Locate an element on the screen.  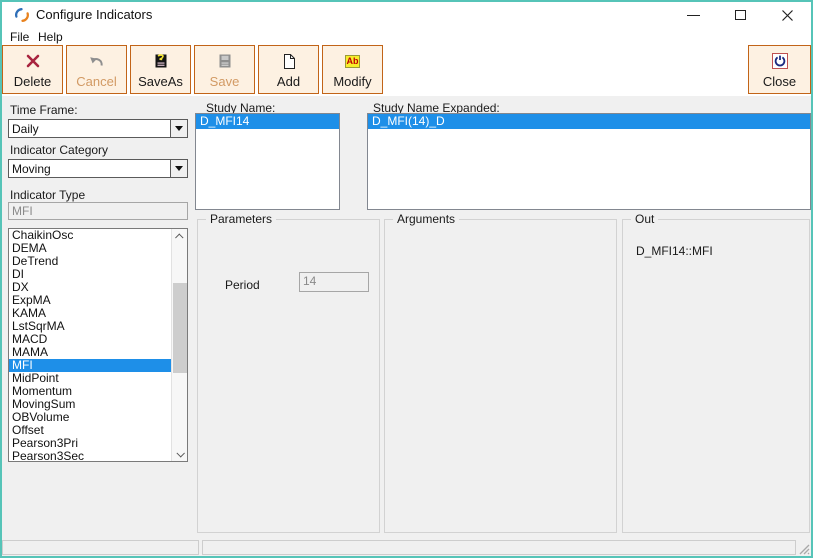
maximize-button is located at coordinates (740, 15).